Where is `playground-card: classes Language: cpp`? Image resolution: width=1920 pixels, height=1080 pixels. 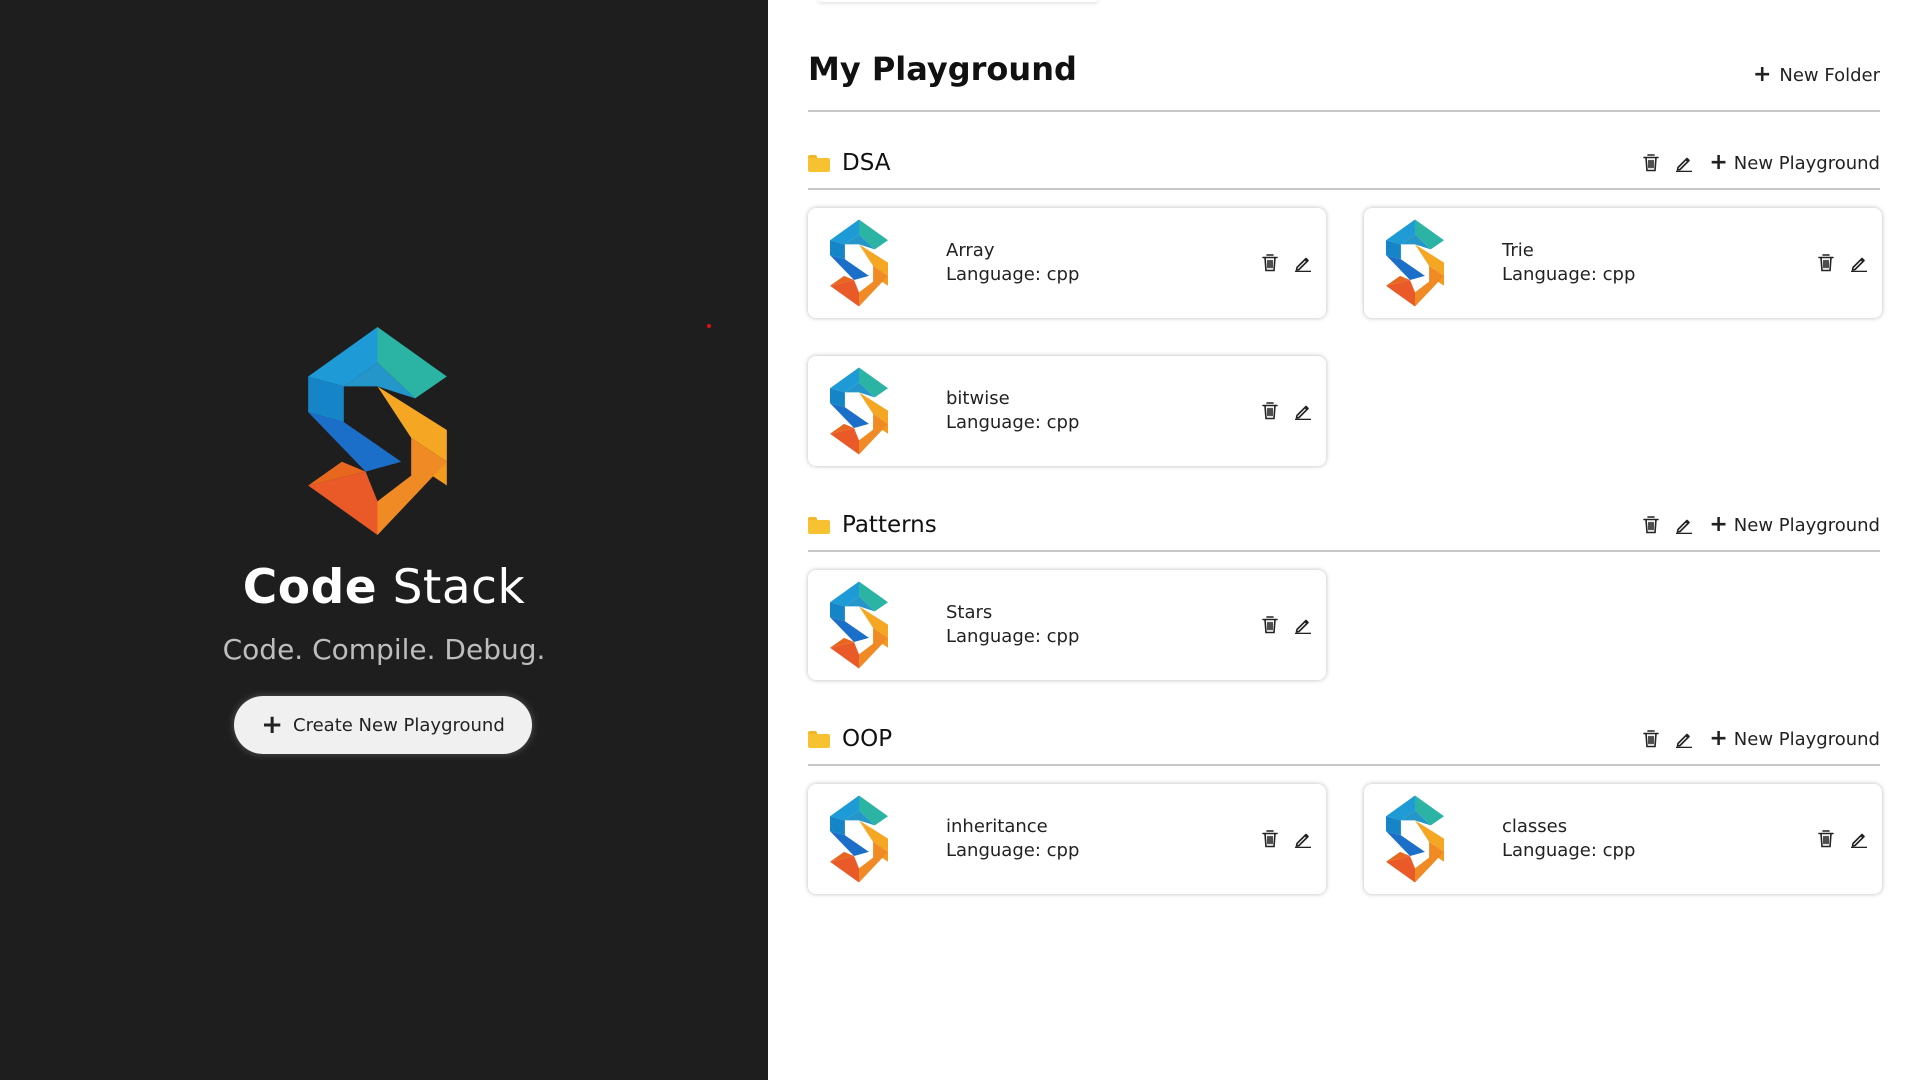 playground-card: classes Language: cpp is located at coordinates (1623, 839).